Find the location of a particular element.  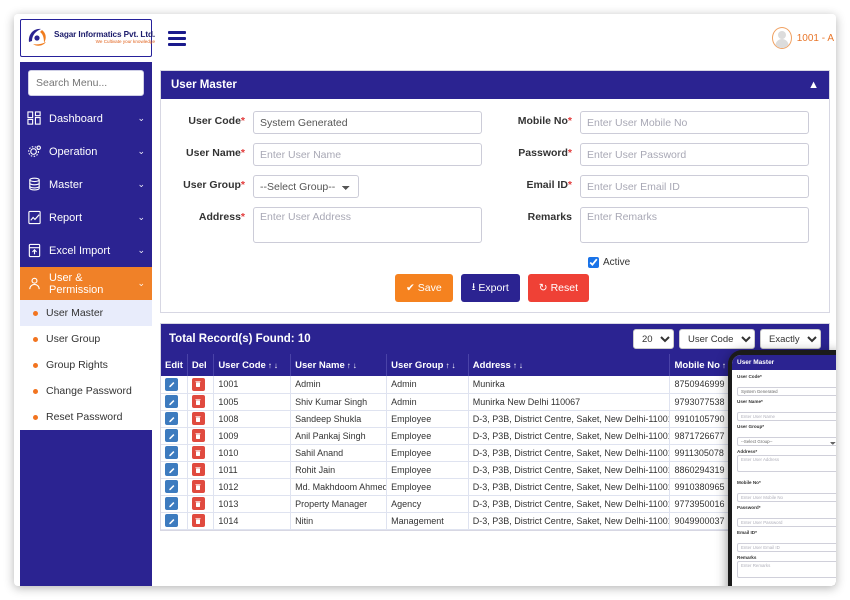

email-id-input is located at coordinates (694, 186).